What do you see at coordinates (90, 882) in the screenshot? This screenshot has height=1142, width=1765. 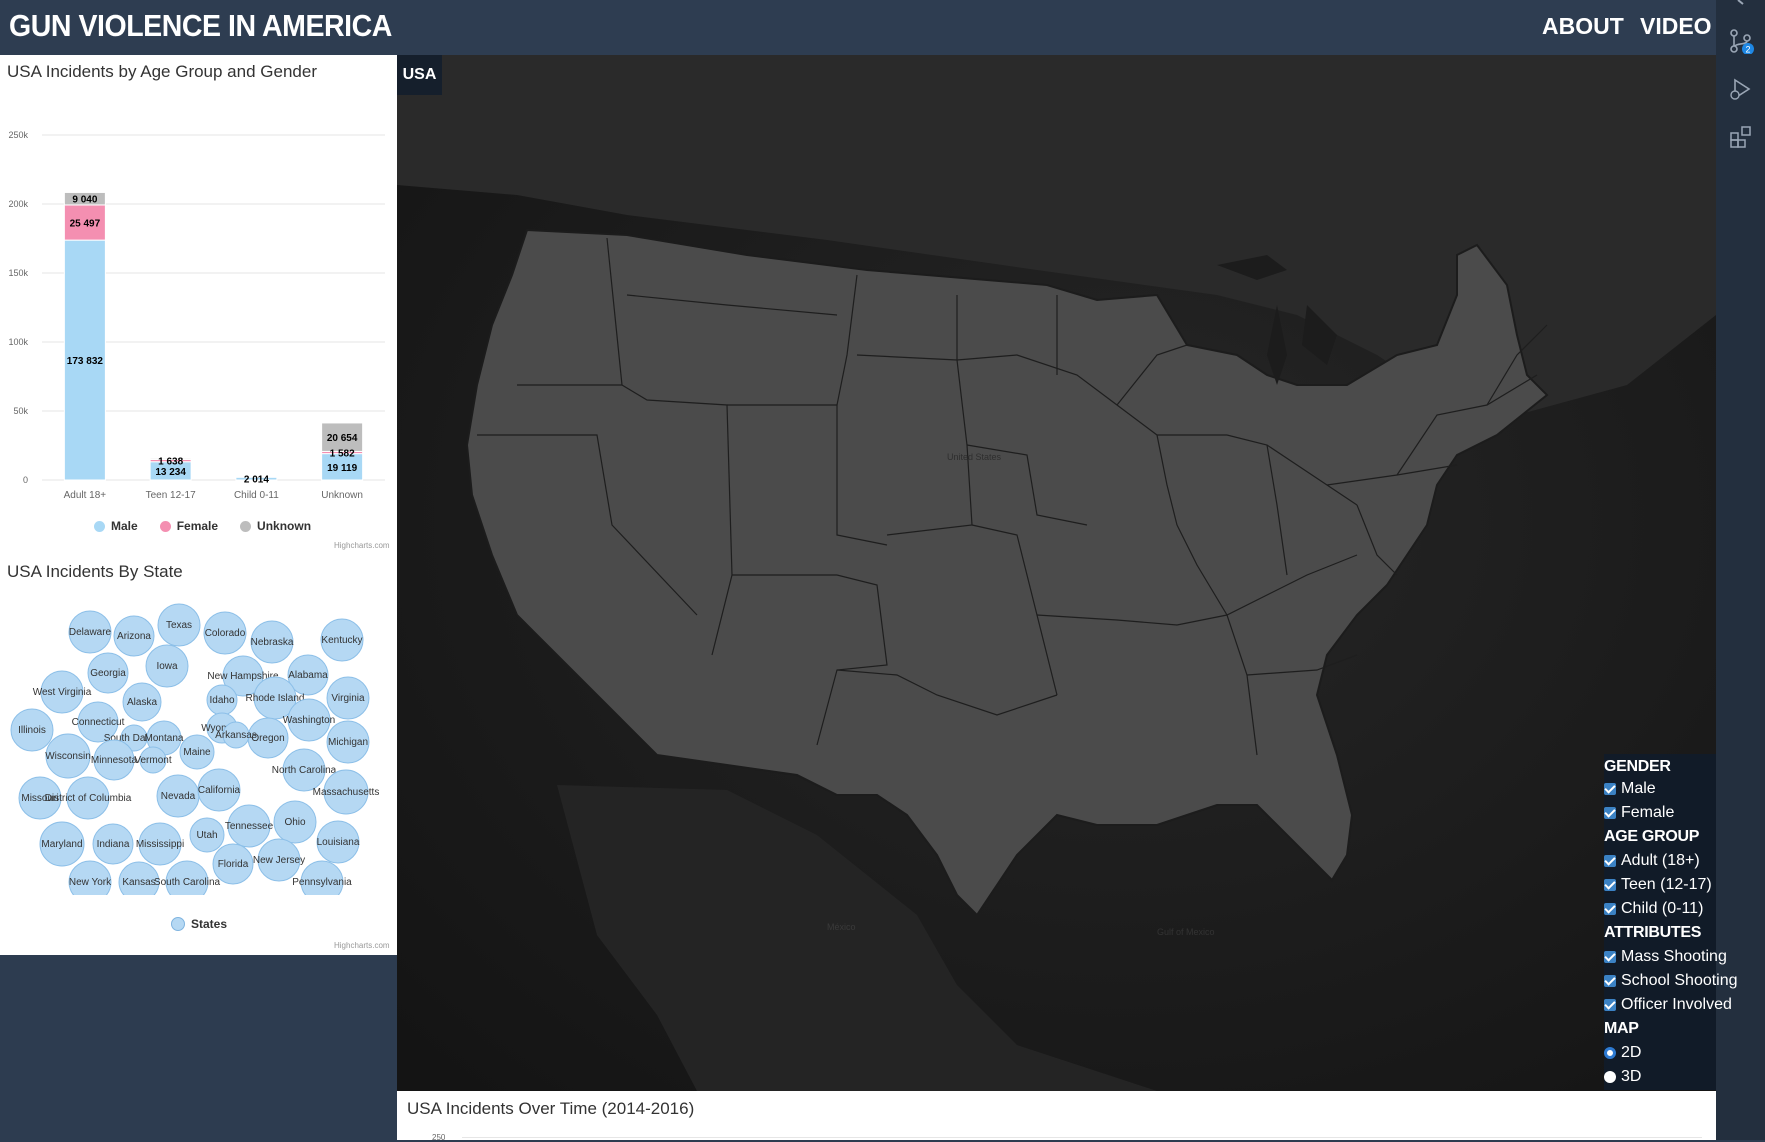 I see `state-bubble-label: New York` at bounding box center [90, 882].